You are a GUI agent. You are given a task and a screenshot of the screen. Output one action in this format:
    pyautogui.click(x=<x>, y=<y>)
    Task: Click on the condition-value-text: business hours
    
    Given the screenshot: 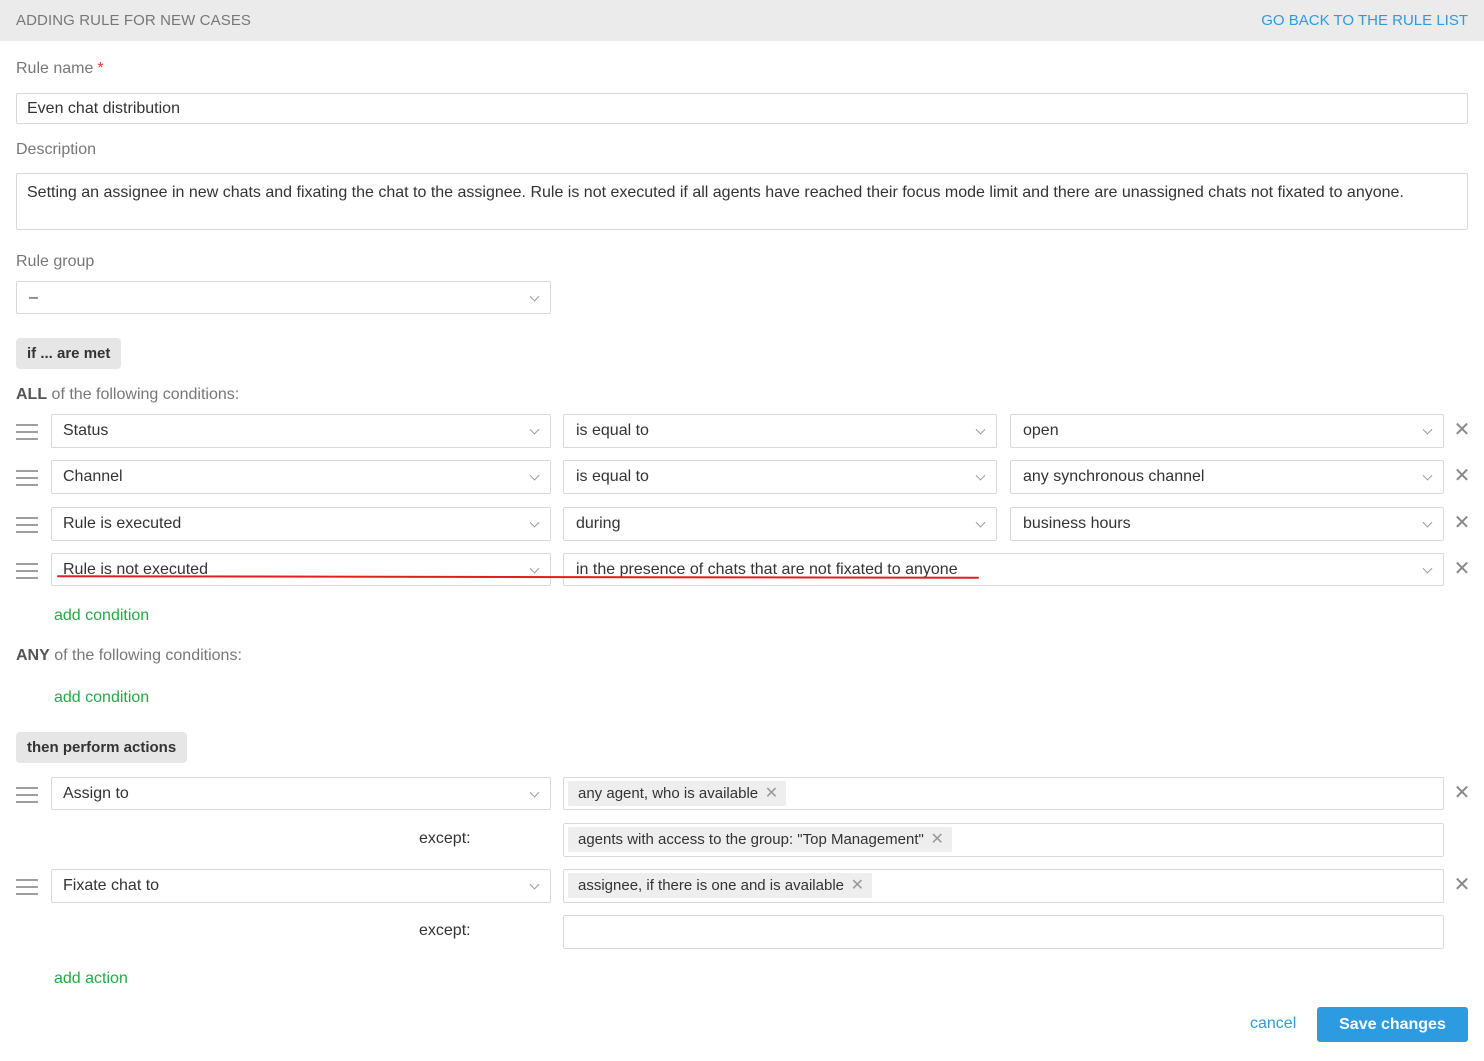 What is the action you would take?
    pyautogui.click(x=1077, y=523)
    